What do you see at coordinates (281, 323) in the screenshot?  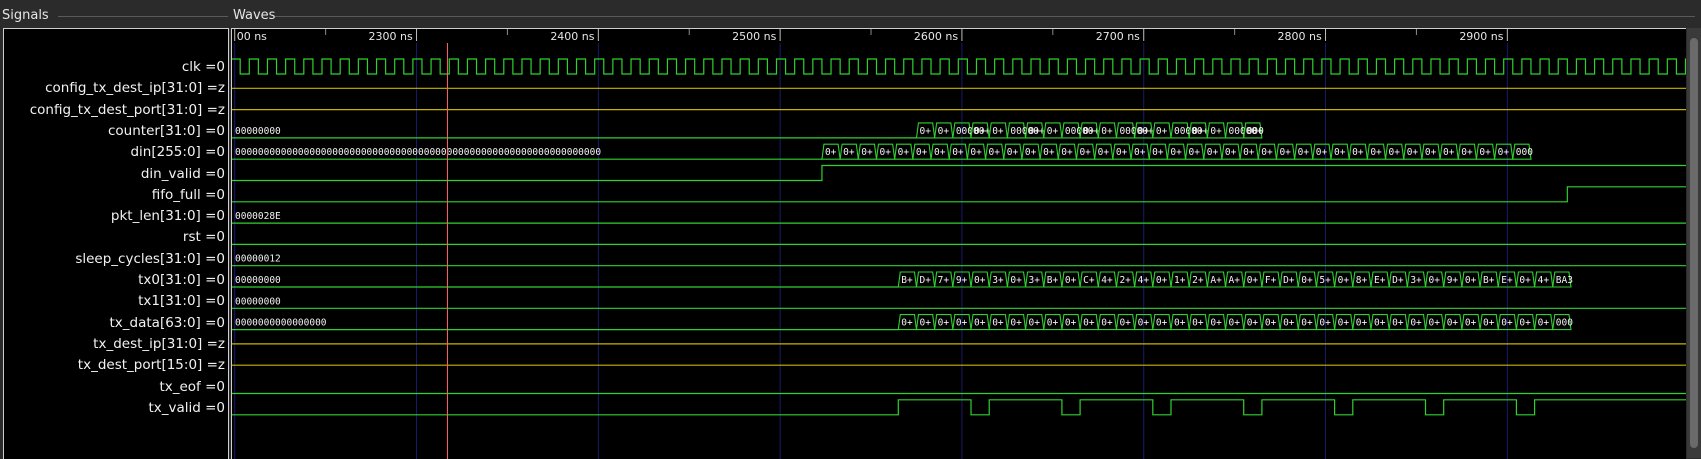 I see `bus-value-label: 0000000000000000` at bounding box center [281, 323].